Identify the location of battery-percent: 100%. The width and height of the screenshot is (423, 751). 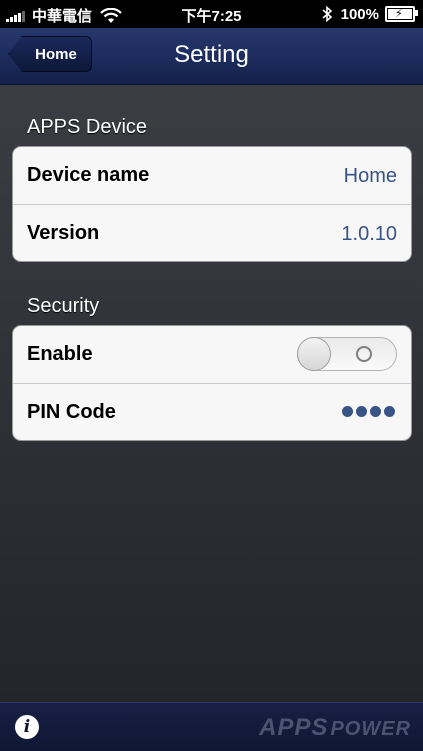
(359, 14).